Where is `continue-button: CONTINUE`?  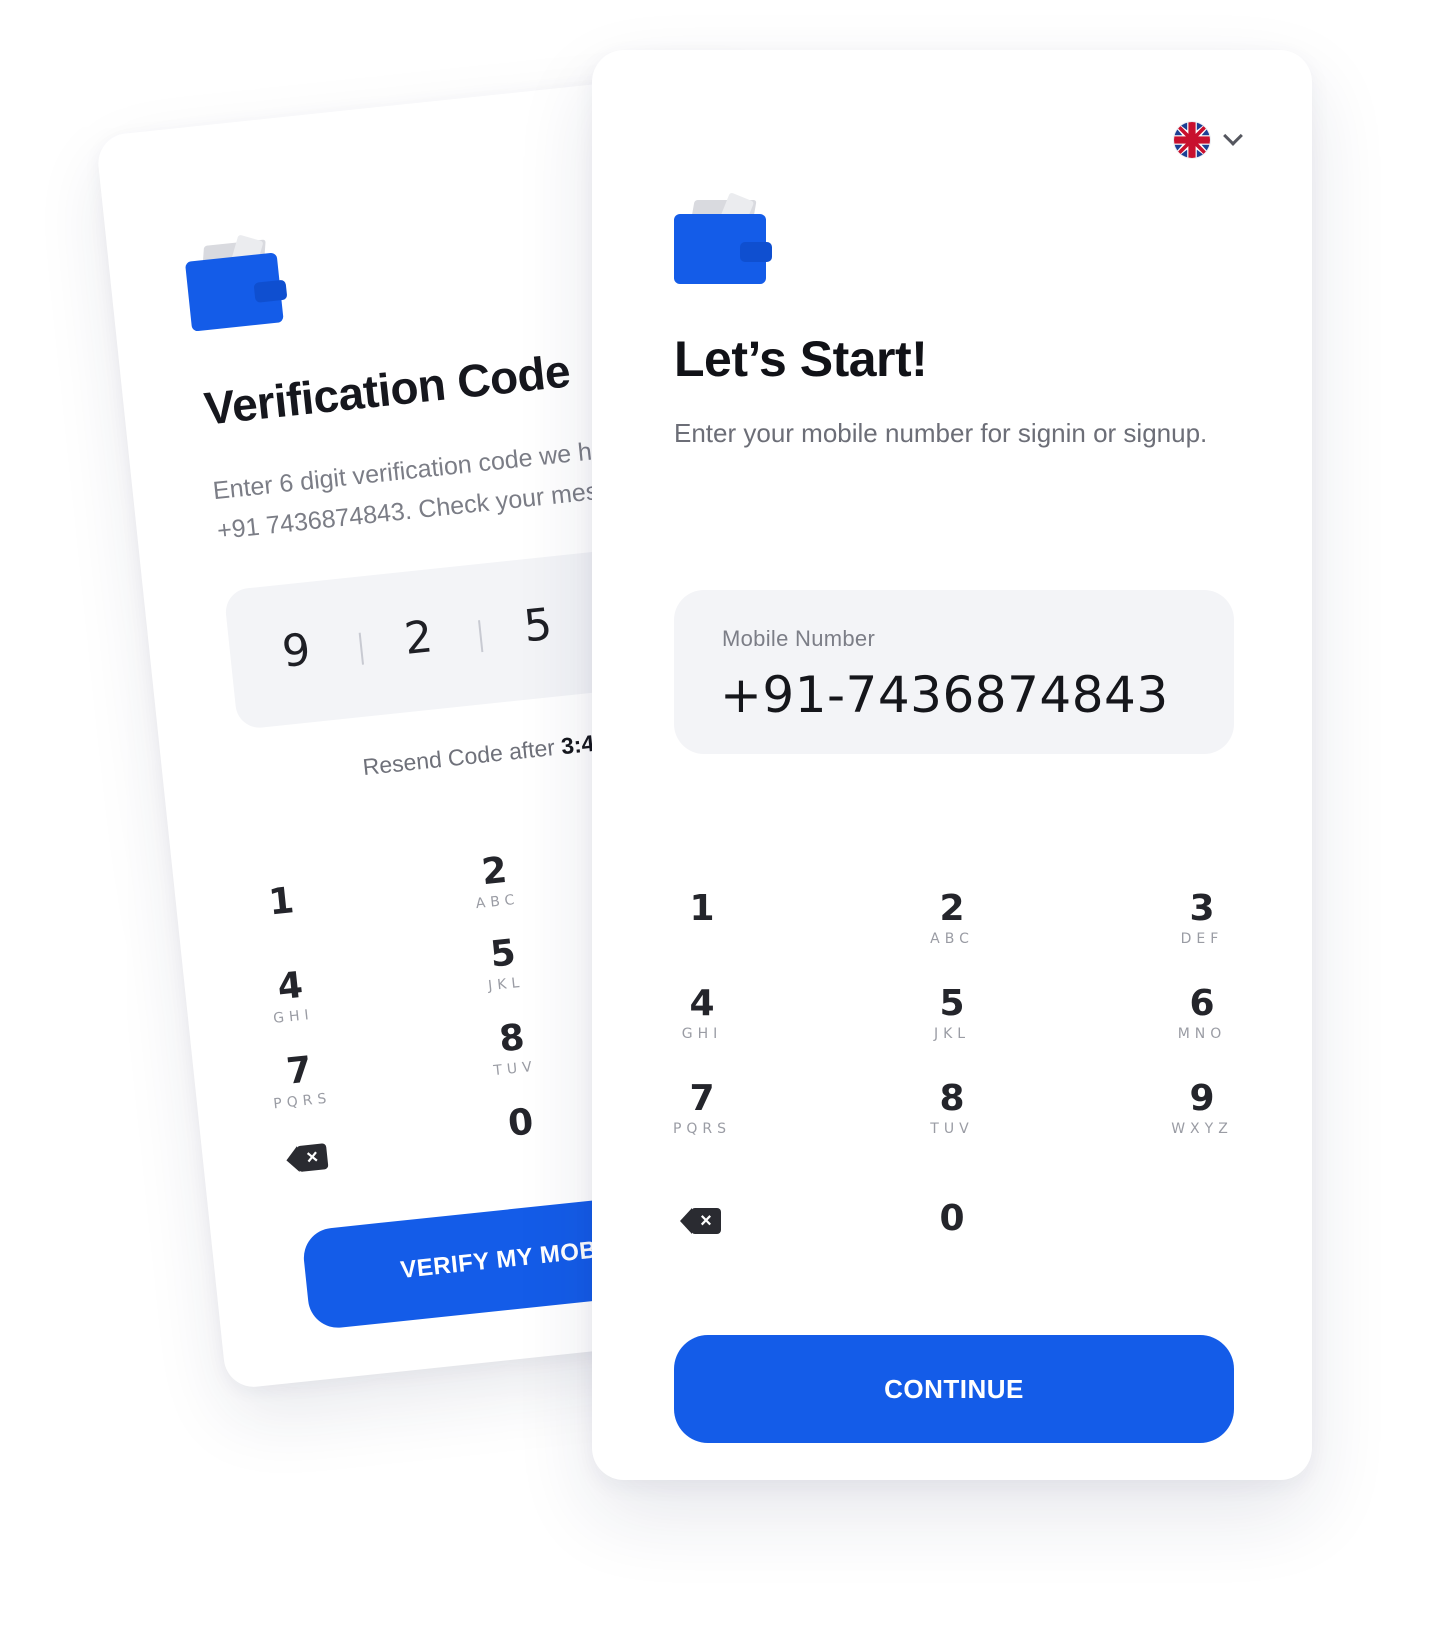 continue-button: CONTINUE is located at coordinates (954, 1389).